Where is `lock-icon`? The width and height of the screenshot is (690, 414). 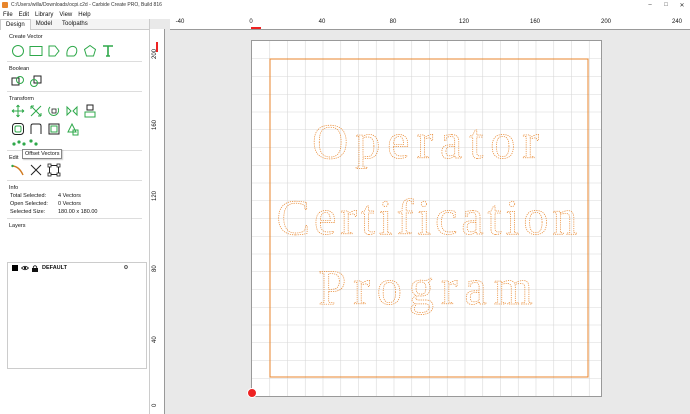 lock-icon is located at coordinates (35, 268).